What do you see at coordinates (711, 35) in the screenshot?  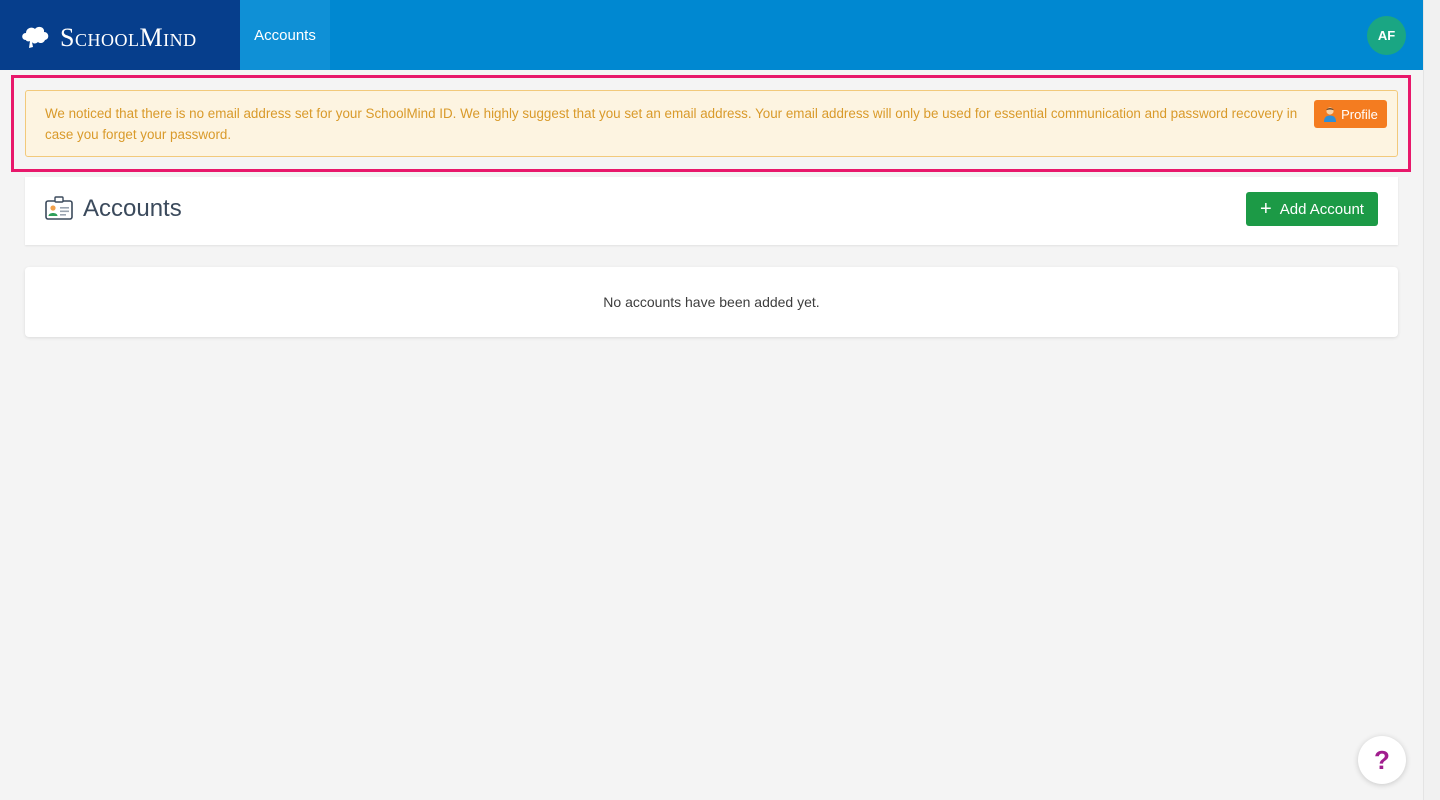 I see `top-navbar: SchoolMind Accounts AF` at bounding box center [711, 35].